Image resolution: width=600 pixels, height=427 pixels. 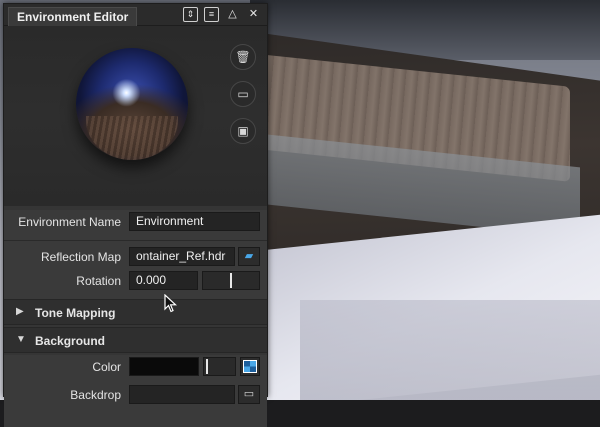 I want to click on panel-titlebar: Environment Editor ⇕ ≡ △ ✕, so click(x=135, y=15).